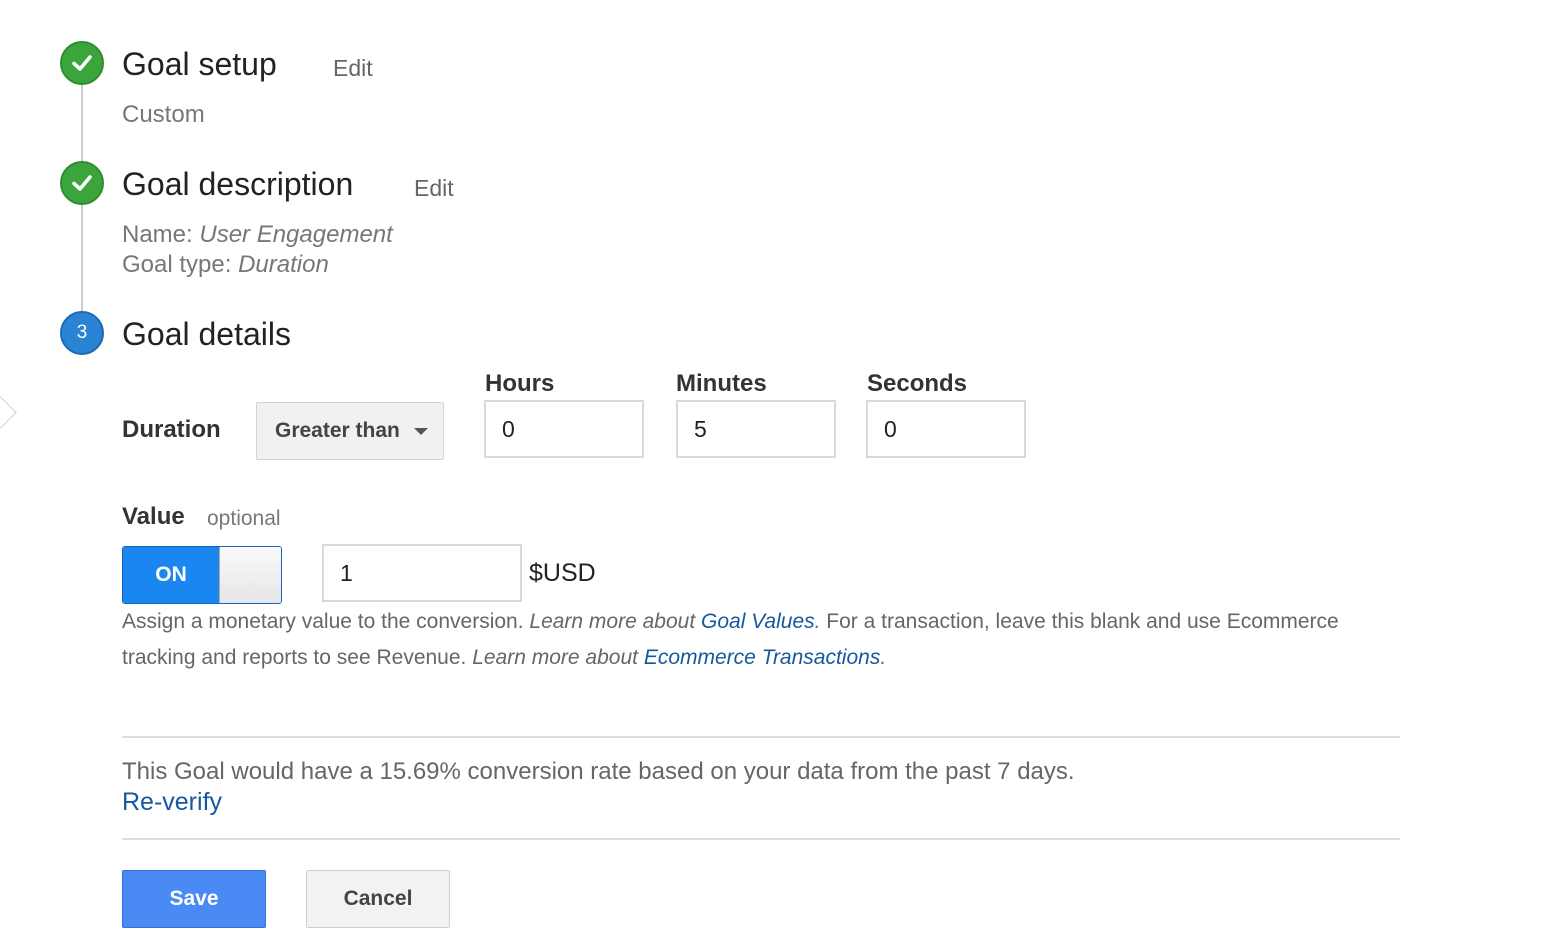  What do you see at coordinates (434, 188) in the screenshot?
I see `edit-goal-description-link: Edit` at bounding box center [434, 188].